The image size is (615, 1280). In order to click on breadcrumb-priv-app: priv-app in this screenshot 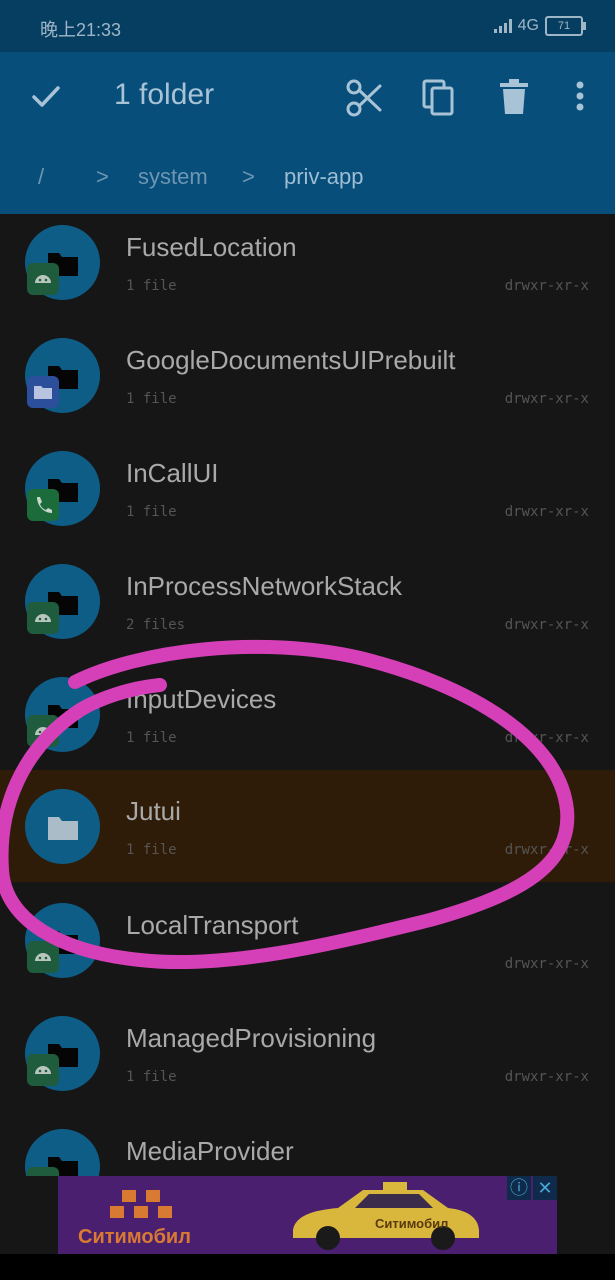, I will do `click(323, 177)`.